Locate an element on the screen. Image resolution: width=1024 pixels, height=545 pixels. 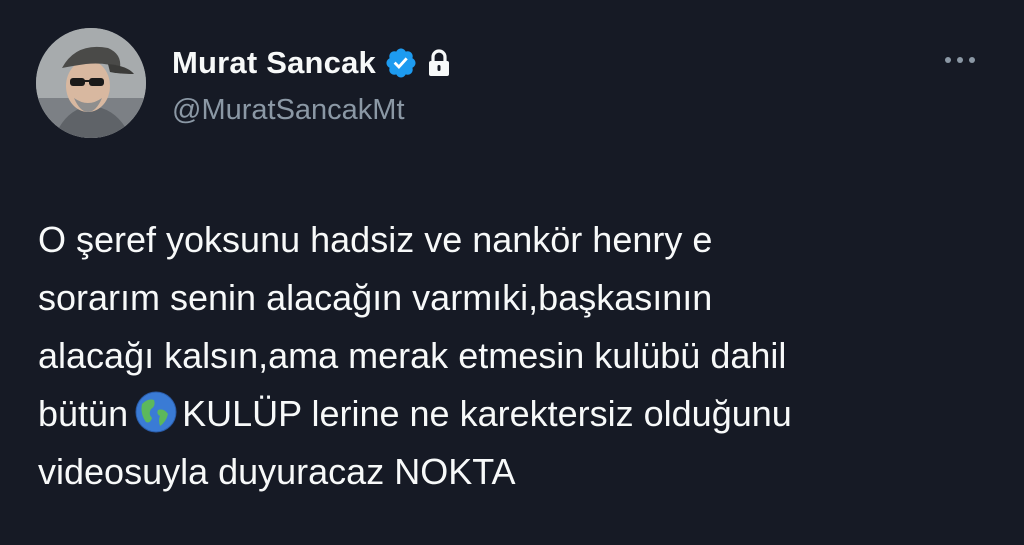
author-handle: @MuratSancakMt is located at coordinates (312, 110).